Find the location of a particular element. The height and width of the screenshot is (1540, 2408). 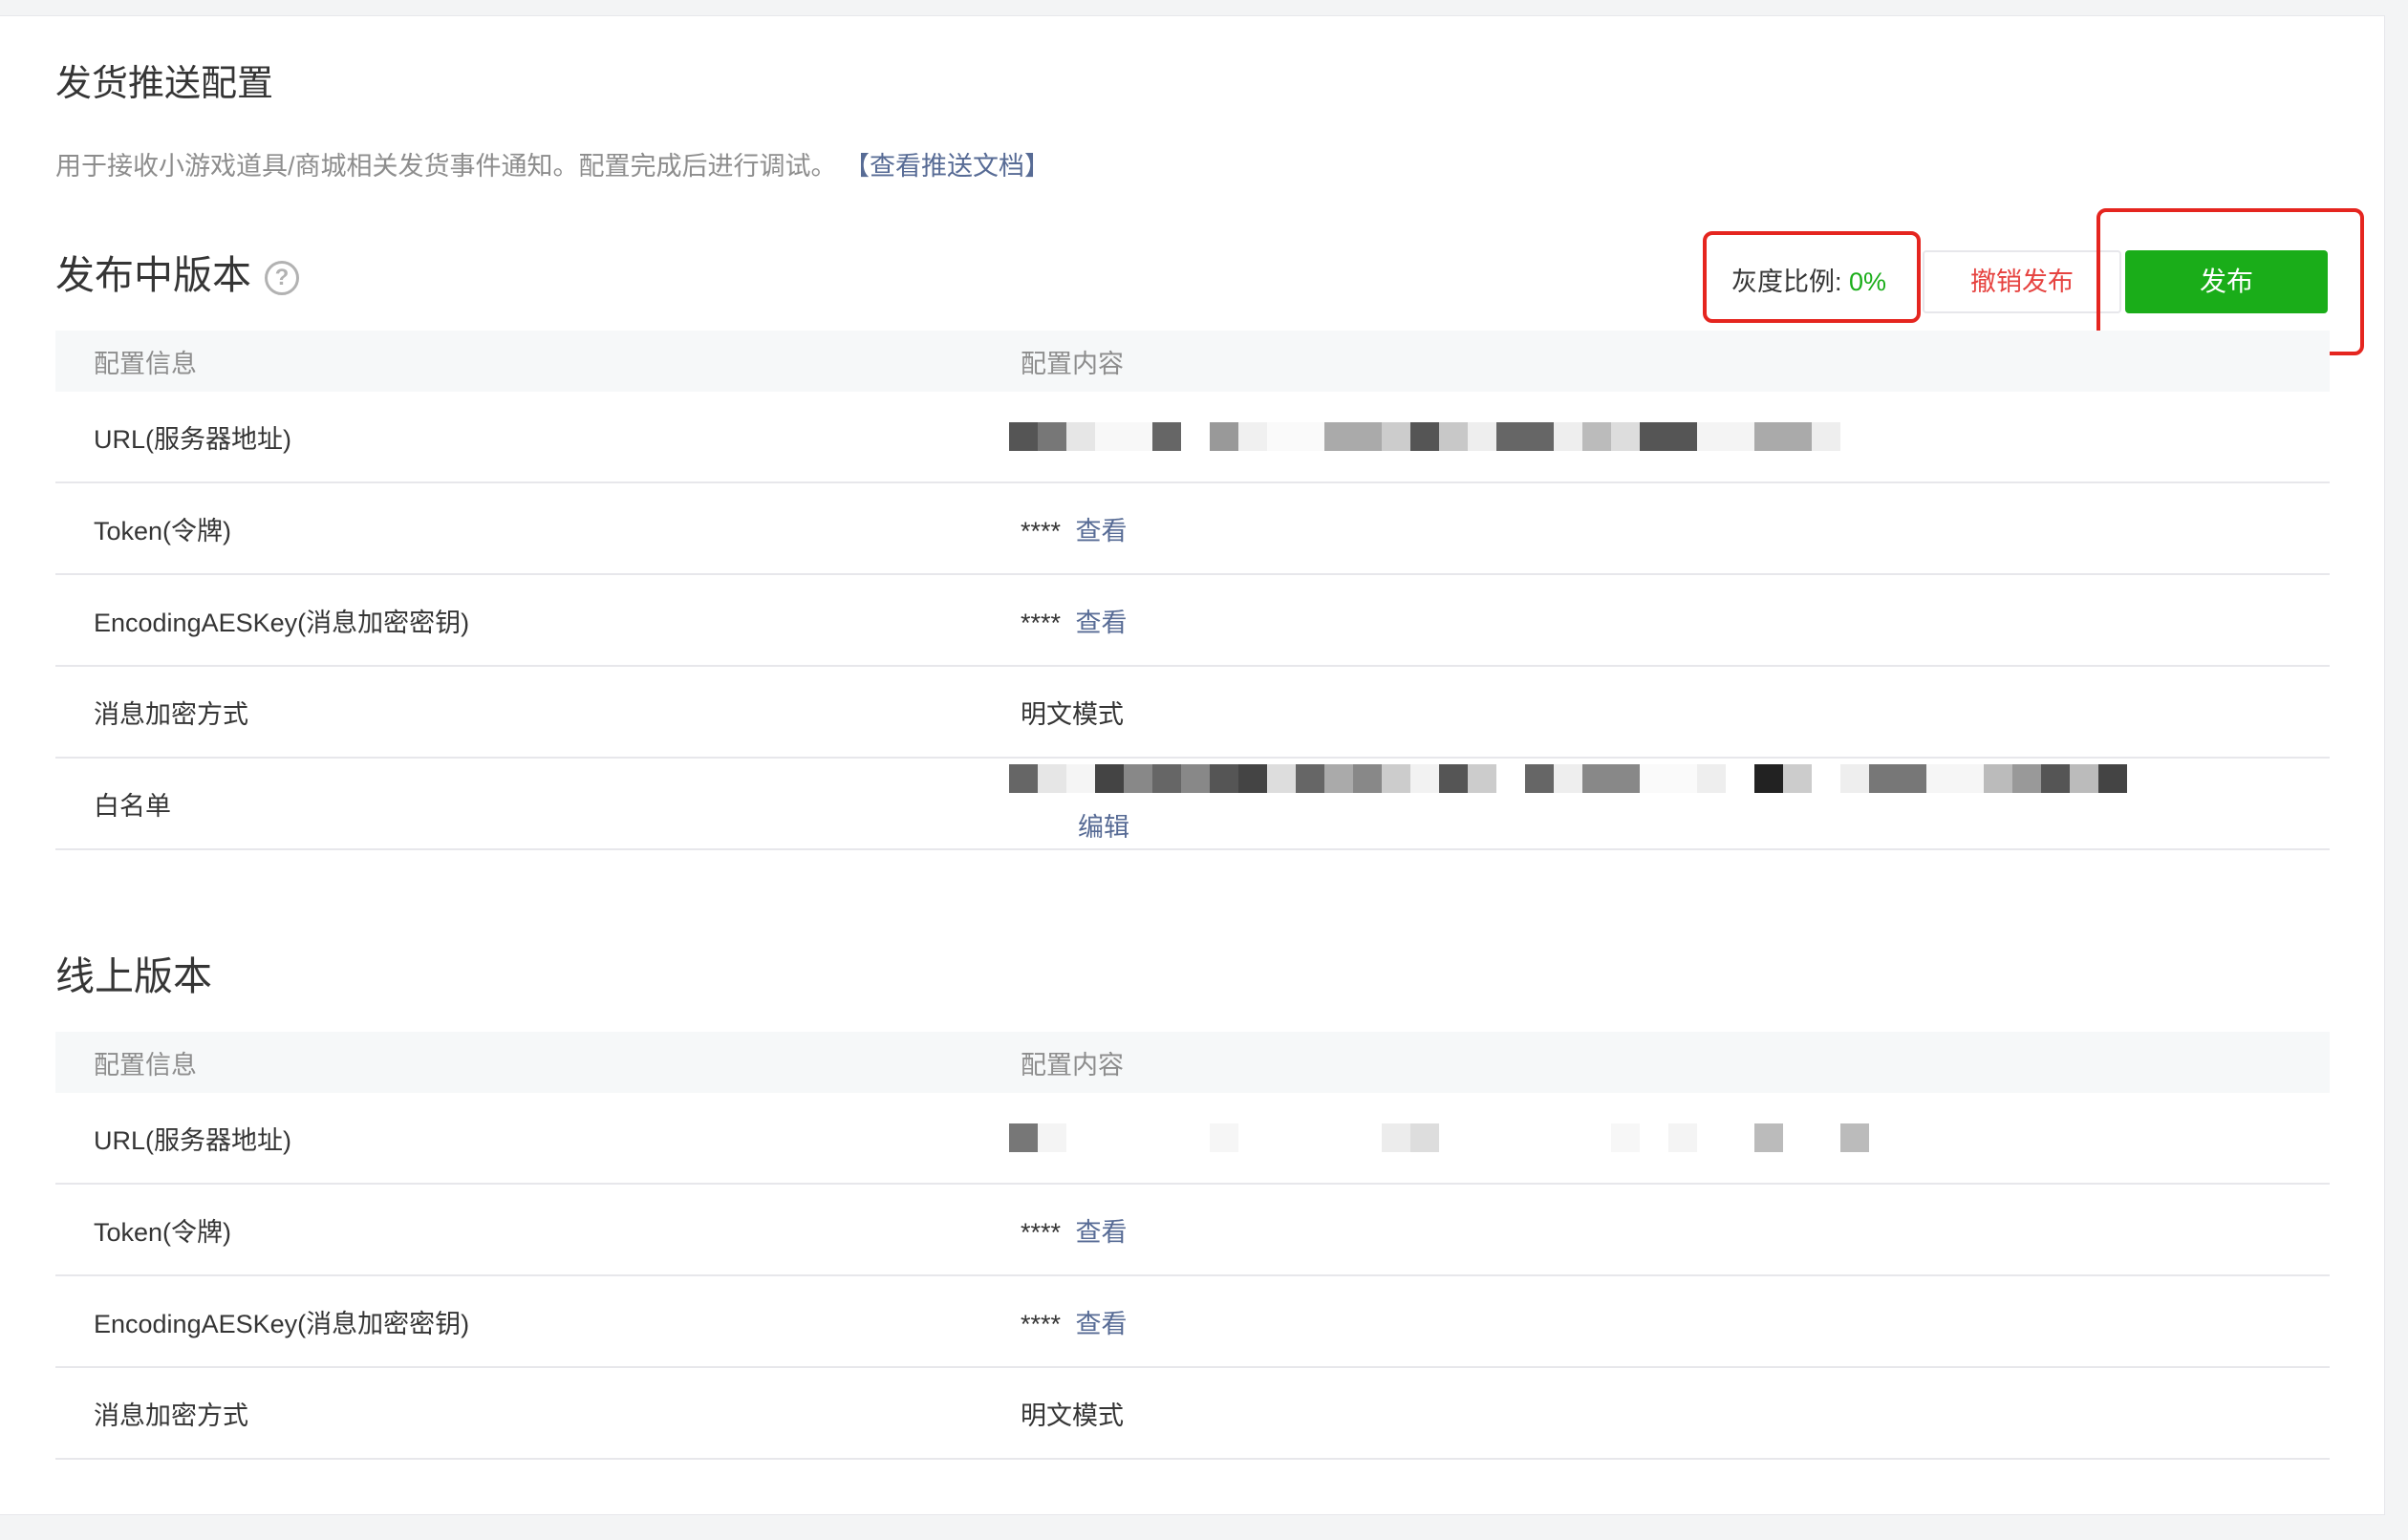

whitelist-edit-link: 编辑 is located at coordinates (1104, 825).